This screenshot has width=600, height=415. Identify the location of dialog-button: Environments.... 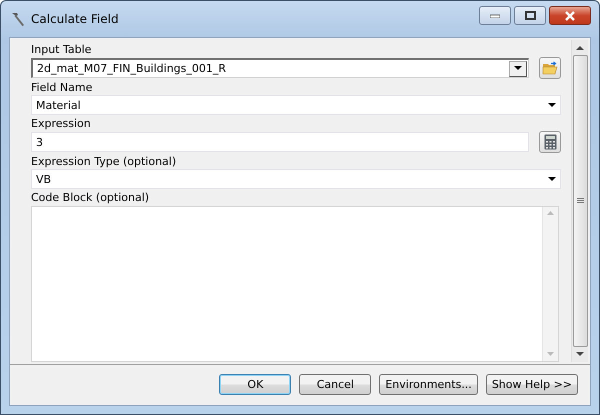
(428, 384).